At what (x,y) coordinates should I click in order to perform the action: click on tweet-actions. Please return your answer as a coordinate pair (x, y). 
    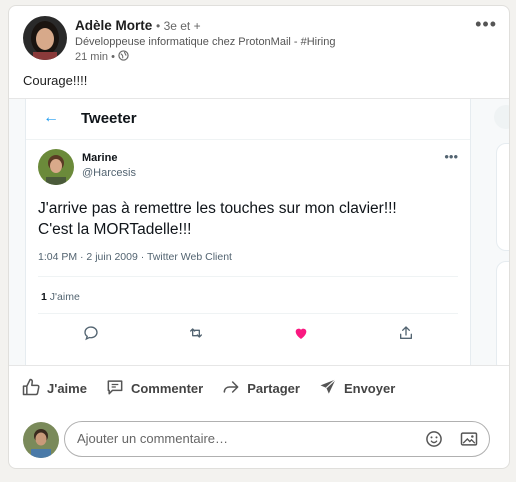
    Looking at the image, I should click on (248, 333).